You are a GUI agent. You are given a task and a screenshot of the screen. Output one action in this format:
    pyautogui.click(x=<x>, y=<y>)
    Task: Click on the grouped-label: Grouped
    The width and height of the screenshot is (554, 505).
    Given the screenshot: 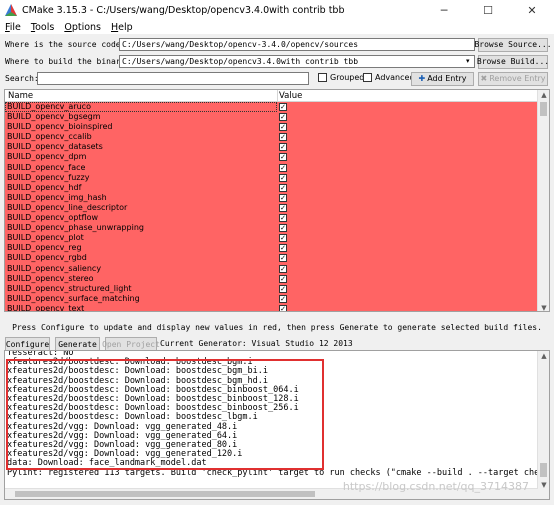 What is the action you would take?
    pyautogui.click(x=347, y=77)
    